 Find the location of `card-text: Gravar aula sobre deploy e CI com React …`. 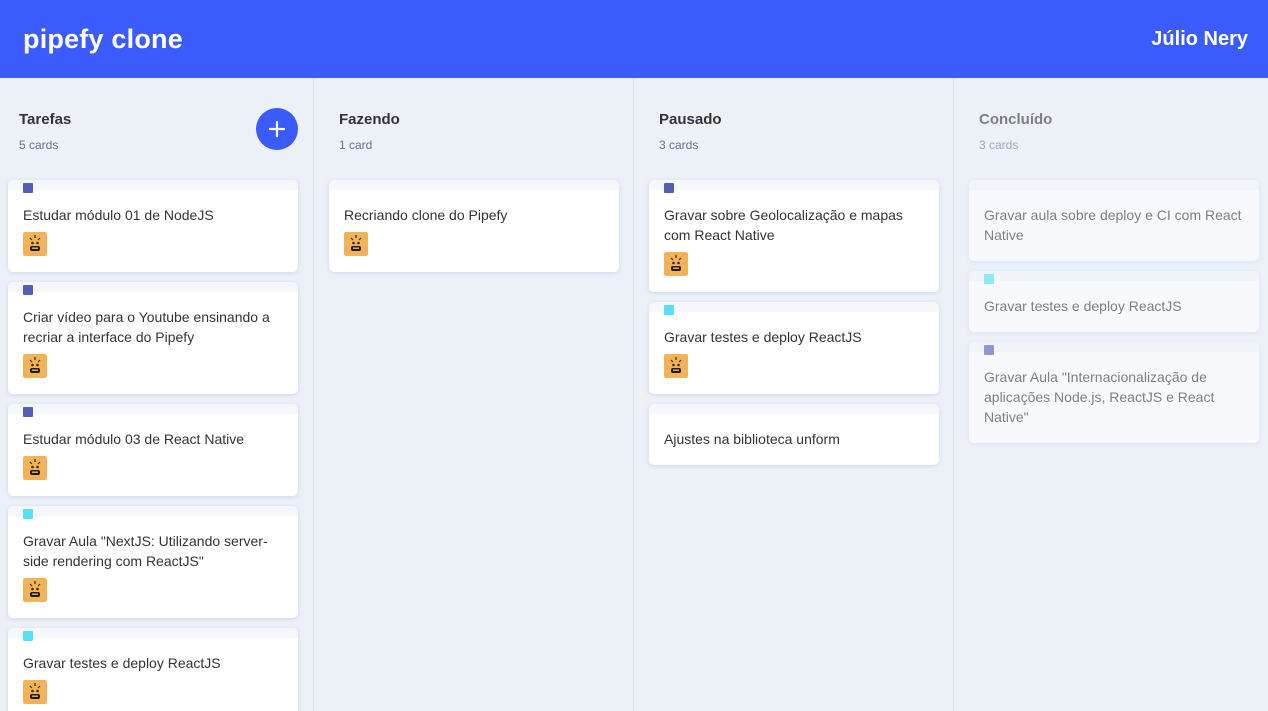

card-text: Gravar aula sobre deploy e CI com React … is located at coordinates (1113, 225).